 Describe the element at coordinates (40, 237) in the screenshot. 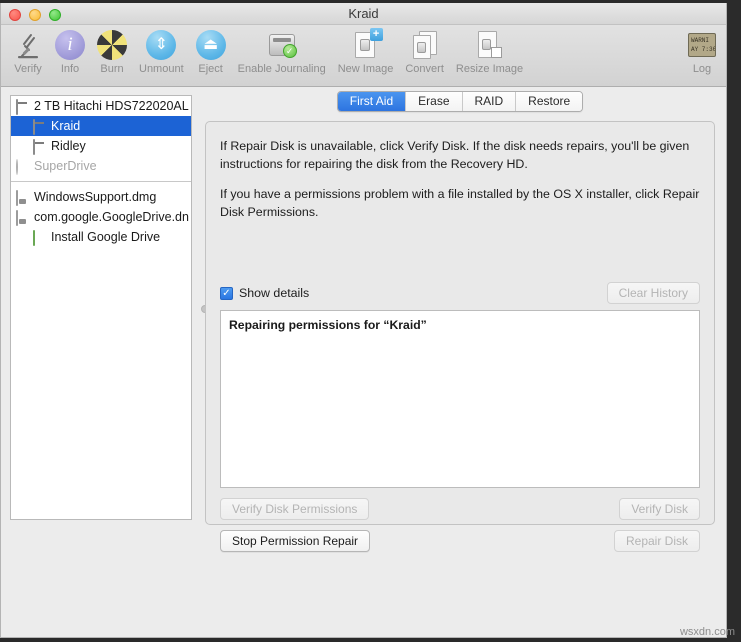

I see `app-volume-icon` at that location.